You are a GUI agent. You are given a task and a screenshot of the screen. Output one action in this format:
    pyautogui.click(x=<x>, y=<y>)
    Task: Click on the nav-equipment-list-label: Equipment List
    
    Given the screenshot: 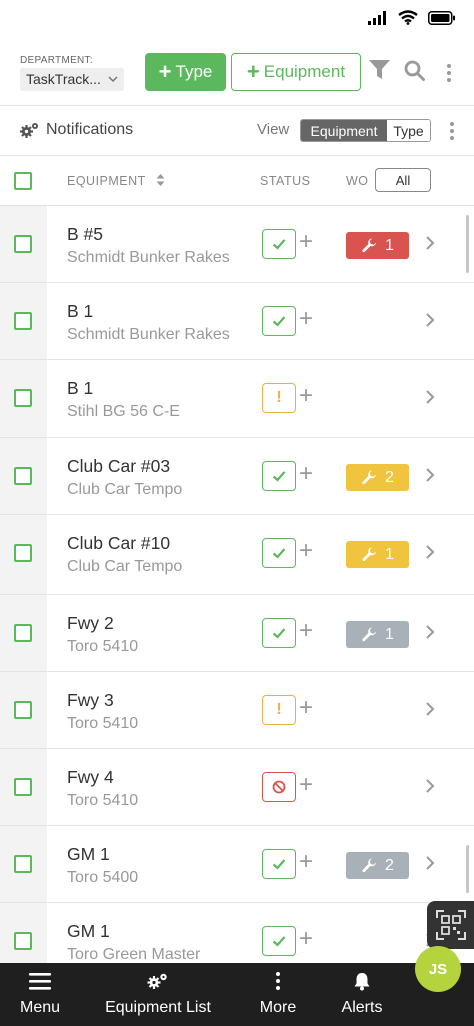 What is the action you would take?
    pyautogui.click(x=158, y=1007)
    